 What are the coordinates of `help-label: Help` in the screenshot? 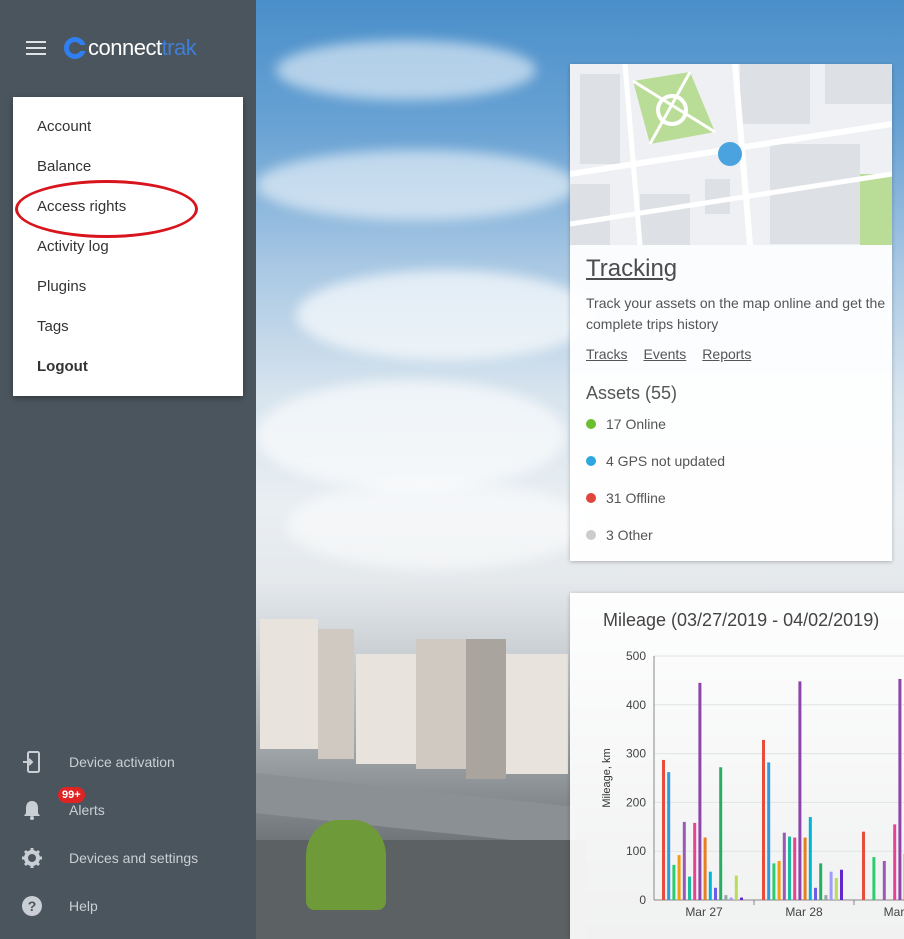 It's located at (83, 906).